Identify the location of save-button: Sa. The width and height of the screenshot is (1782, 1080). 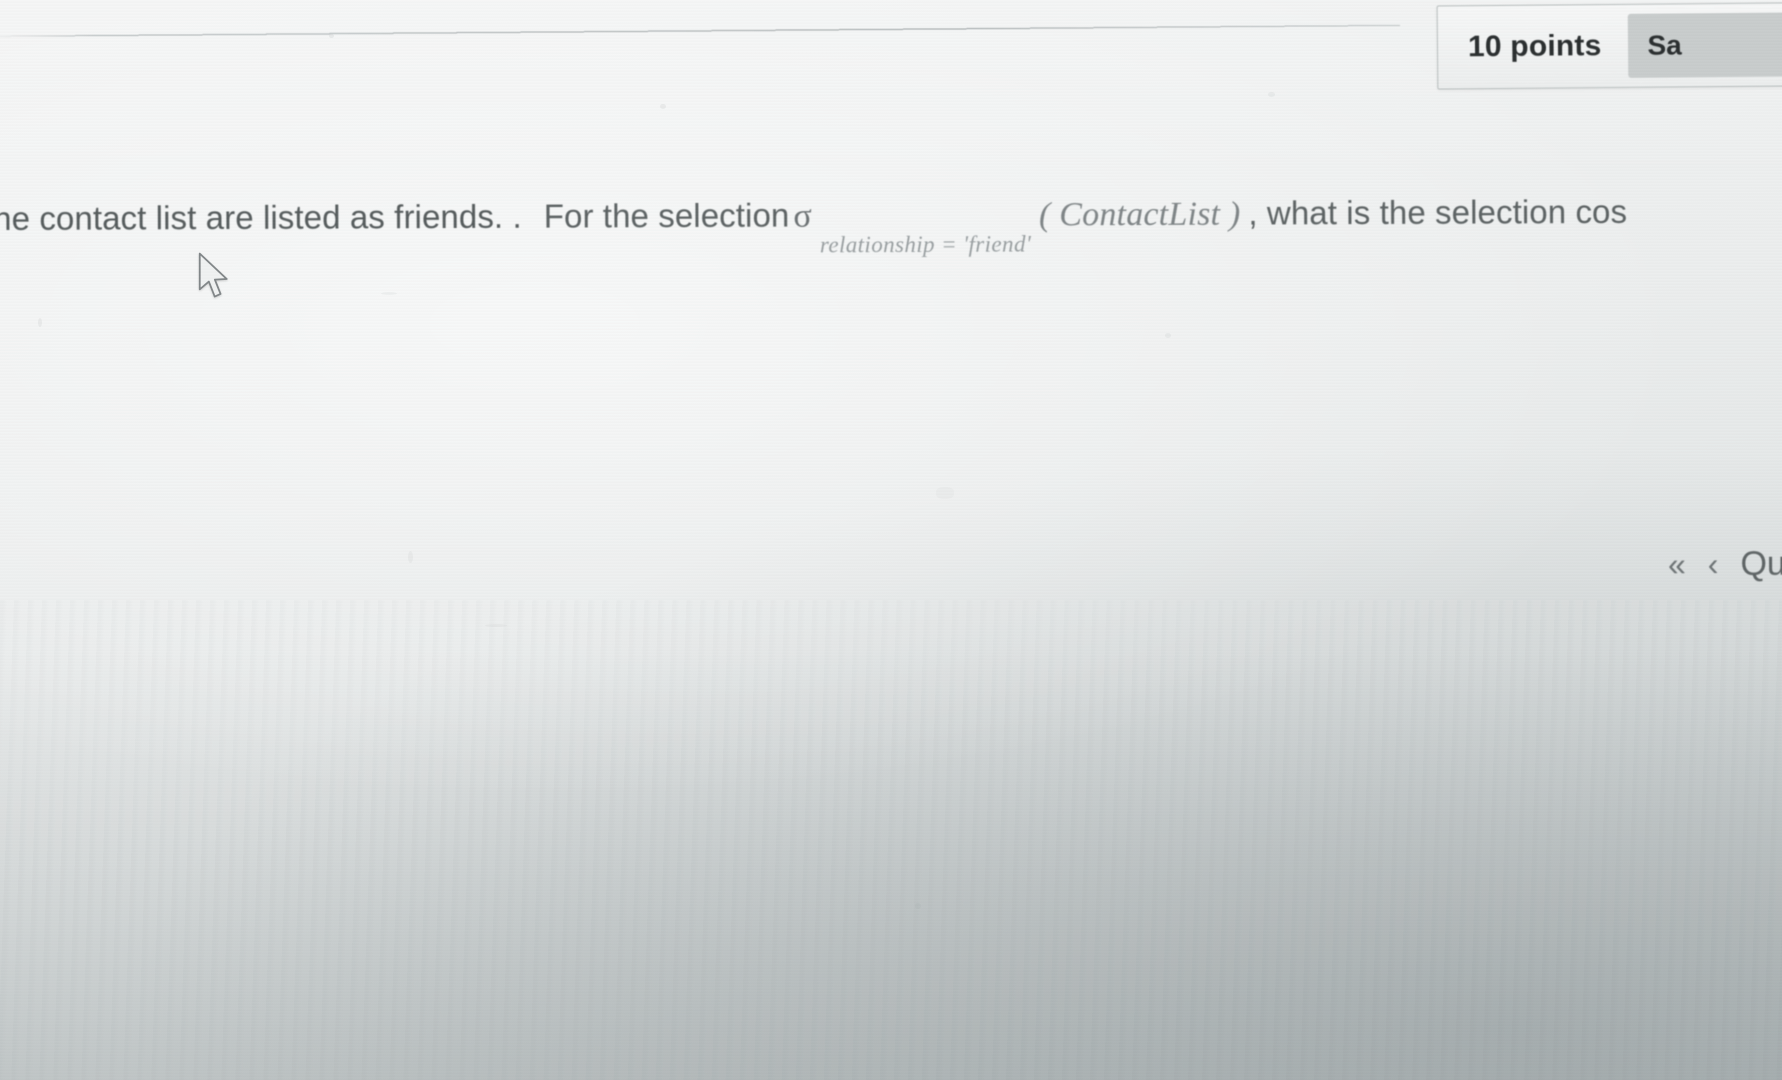
(1704, 45).